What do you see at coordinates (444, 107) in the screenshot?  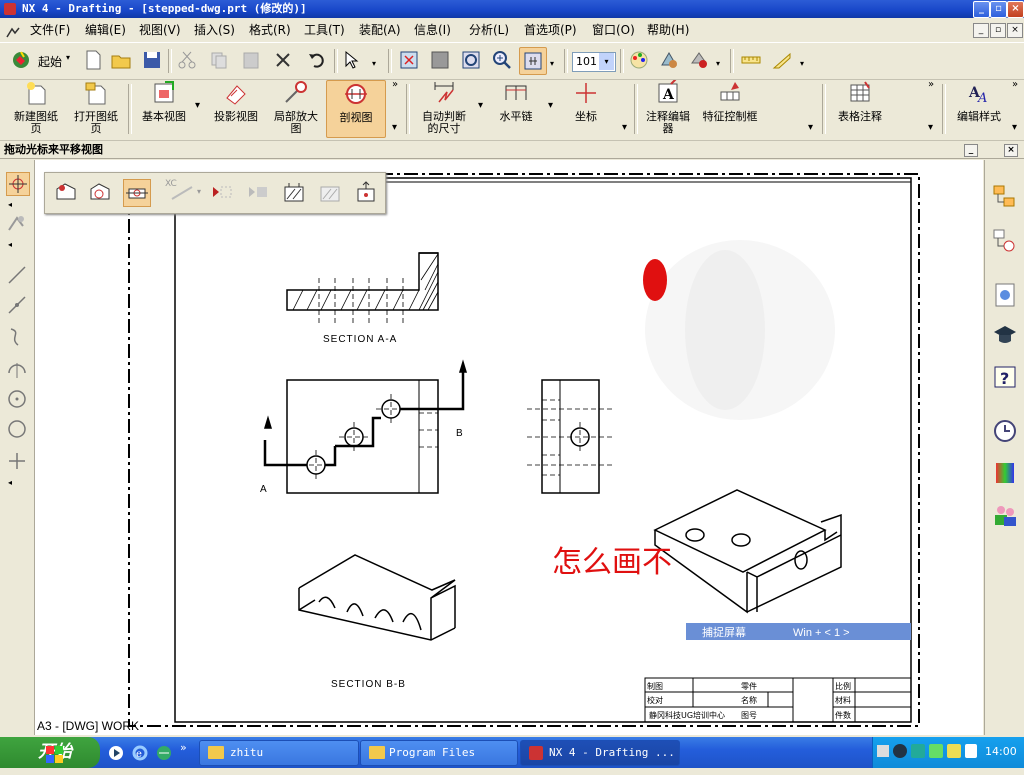 I see `inferred-dimension-button: 自动判断的尺寸` at bounding box center [444, 107].